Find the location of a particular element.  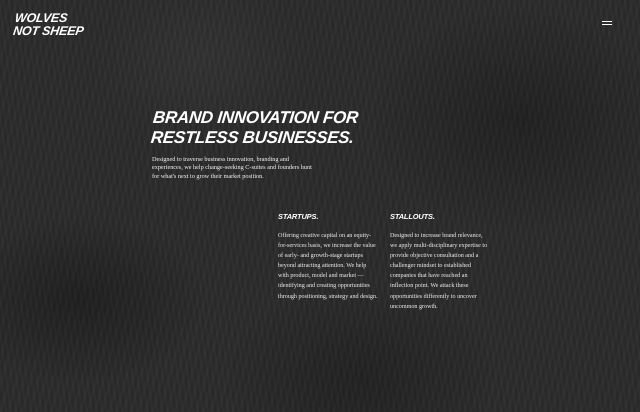

headline-line-2: RESTLESS BUSINESSES. is located at coordinates (252, 137).